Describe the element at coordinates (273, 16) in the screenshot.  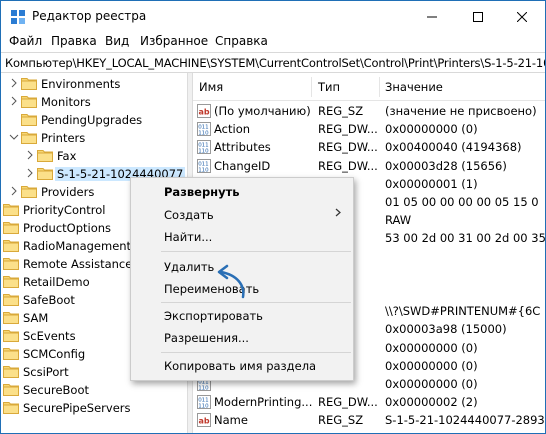
I see `title-bar: Редактор реестра` at that location.